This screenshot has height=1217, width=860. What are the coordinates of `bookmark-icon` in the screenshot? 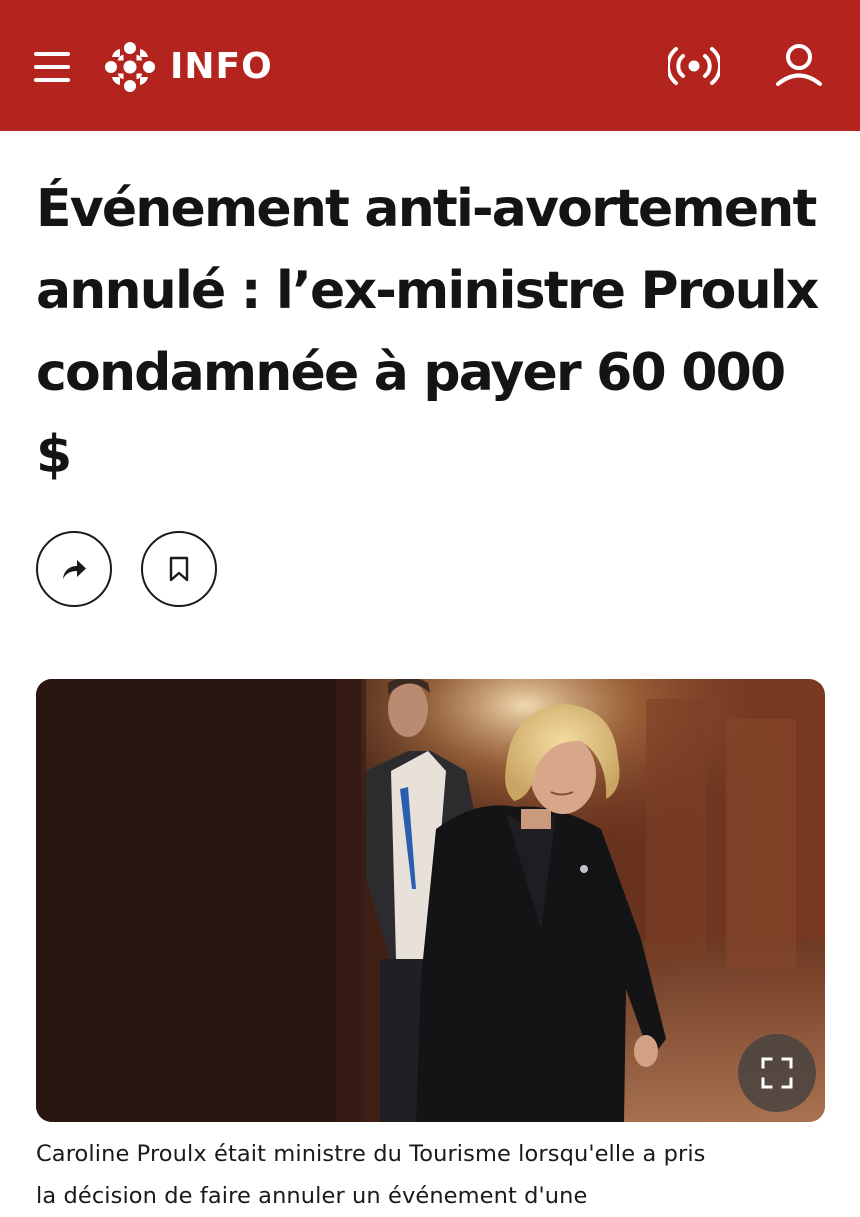 It's located at (179, 569).